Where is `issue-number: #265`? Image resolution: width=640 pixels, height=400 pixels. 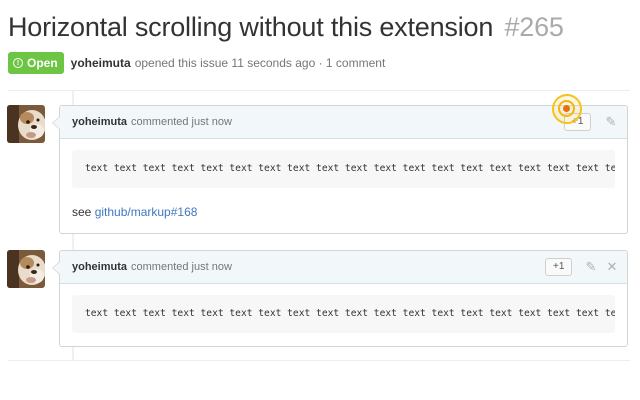
issue-number: #265 is located at coordinates (534, 27).